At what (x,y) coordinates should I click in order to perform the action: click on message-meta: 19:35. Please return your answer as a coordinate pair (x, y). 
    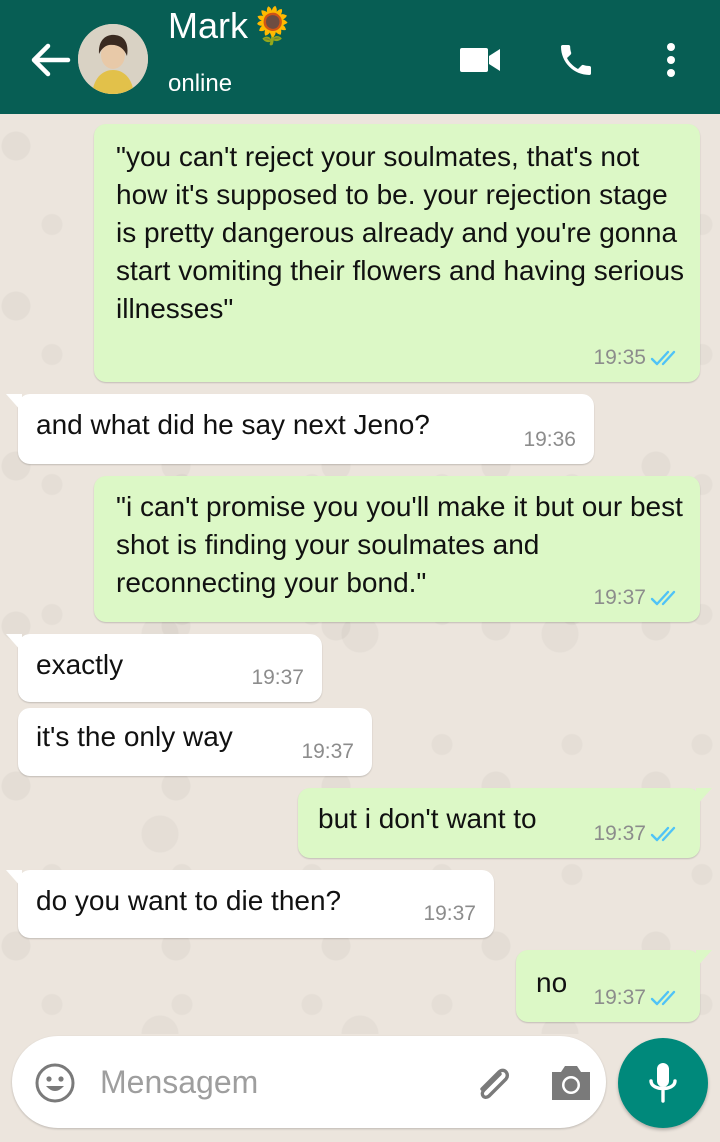
    Looking at the image, I should click on (637, 358).